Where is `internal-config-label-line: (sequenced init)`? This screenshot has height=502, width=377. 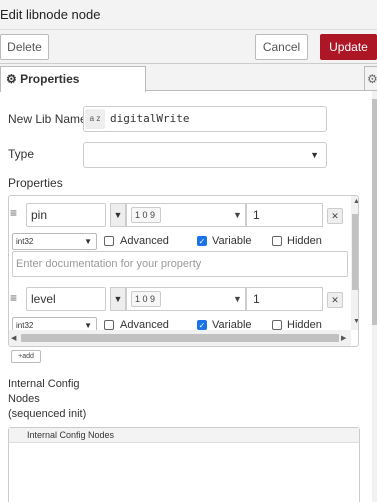
internal-config-label-line: (sequenced init) is located at coordinates (47, 414).